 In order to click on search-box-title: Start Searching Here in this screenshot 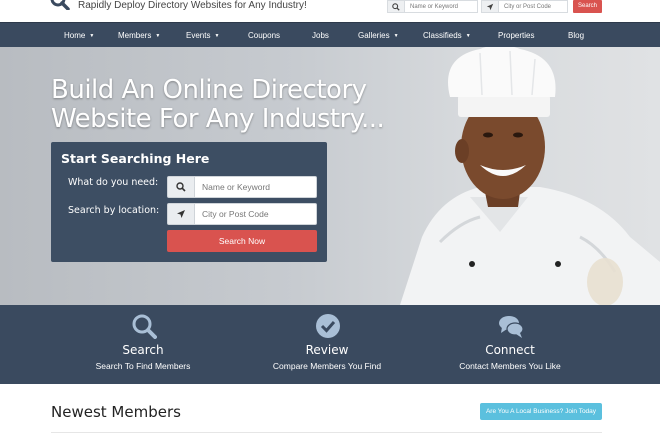, I will do `click(135, 158)`.